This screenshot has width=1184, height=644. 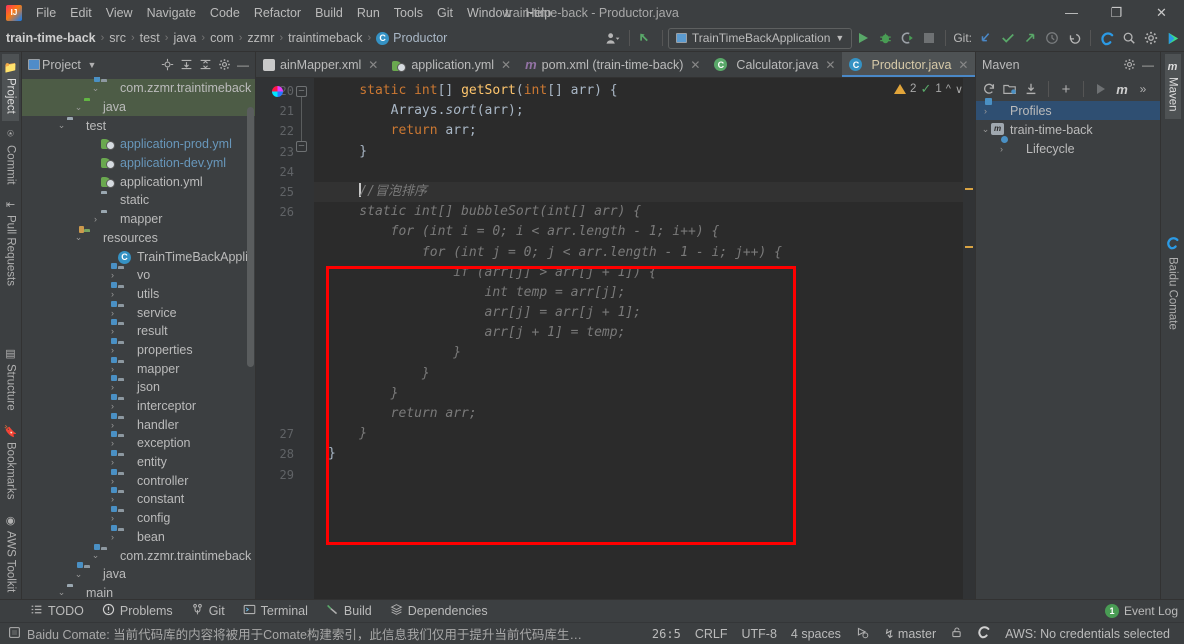 What do you see at coordinates (81, 13) in the screenshot?
I see `menu-edit: Edit` at bounding box center [81, 13].